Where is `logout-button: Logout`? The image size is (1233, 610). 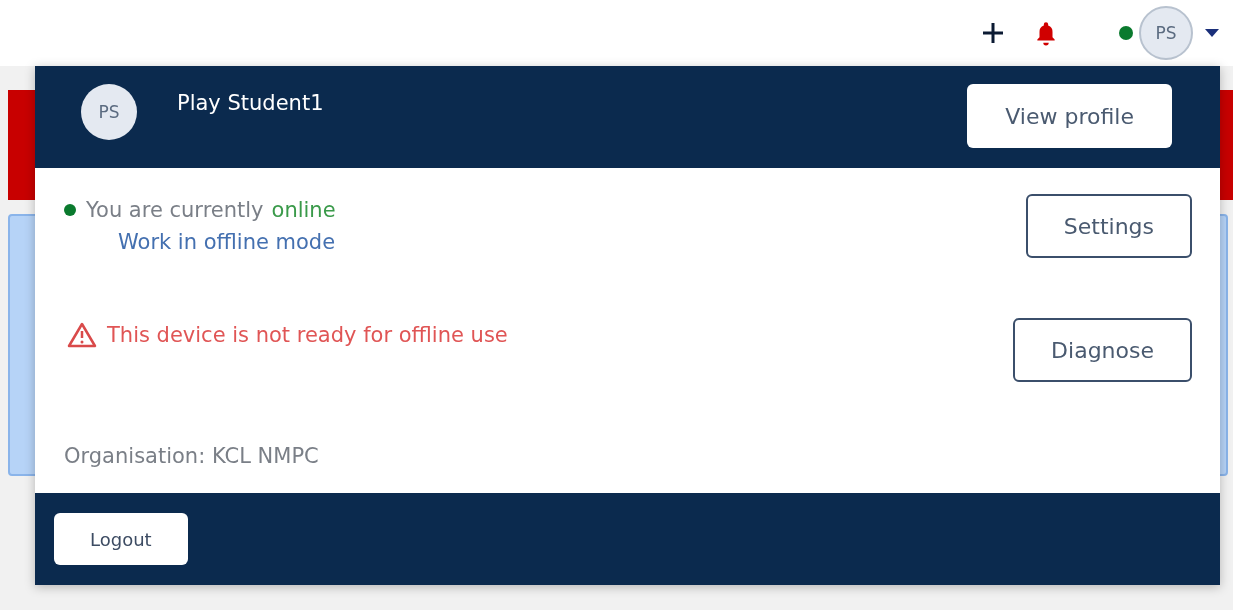
logout-button: Logout is located at coordinates (121, 539).